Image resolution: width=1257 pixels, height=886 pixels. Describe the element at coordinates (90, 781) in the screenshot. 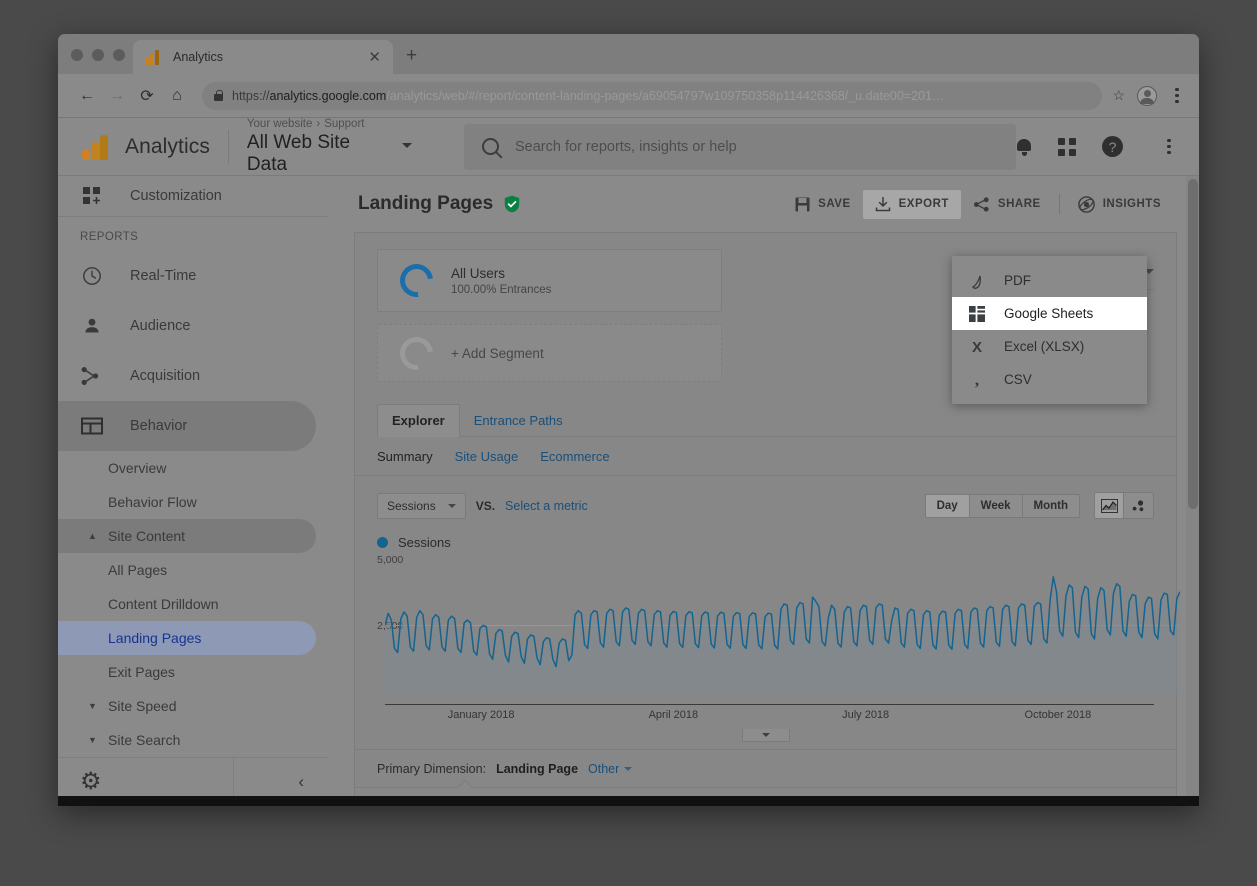

I see `gear-icon` at that location.